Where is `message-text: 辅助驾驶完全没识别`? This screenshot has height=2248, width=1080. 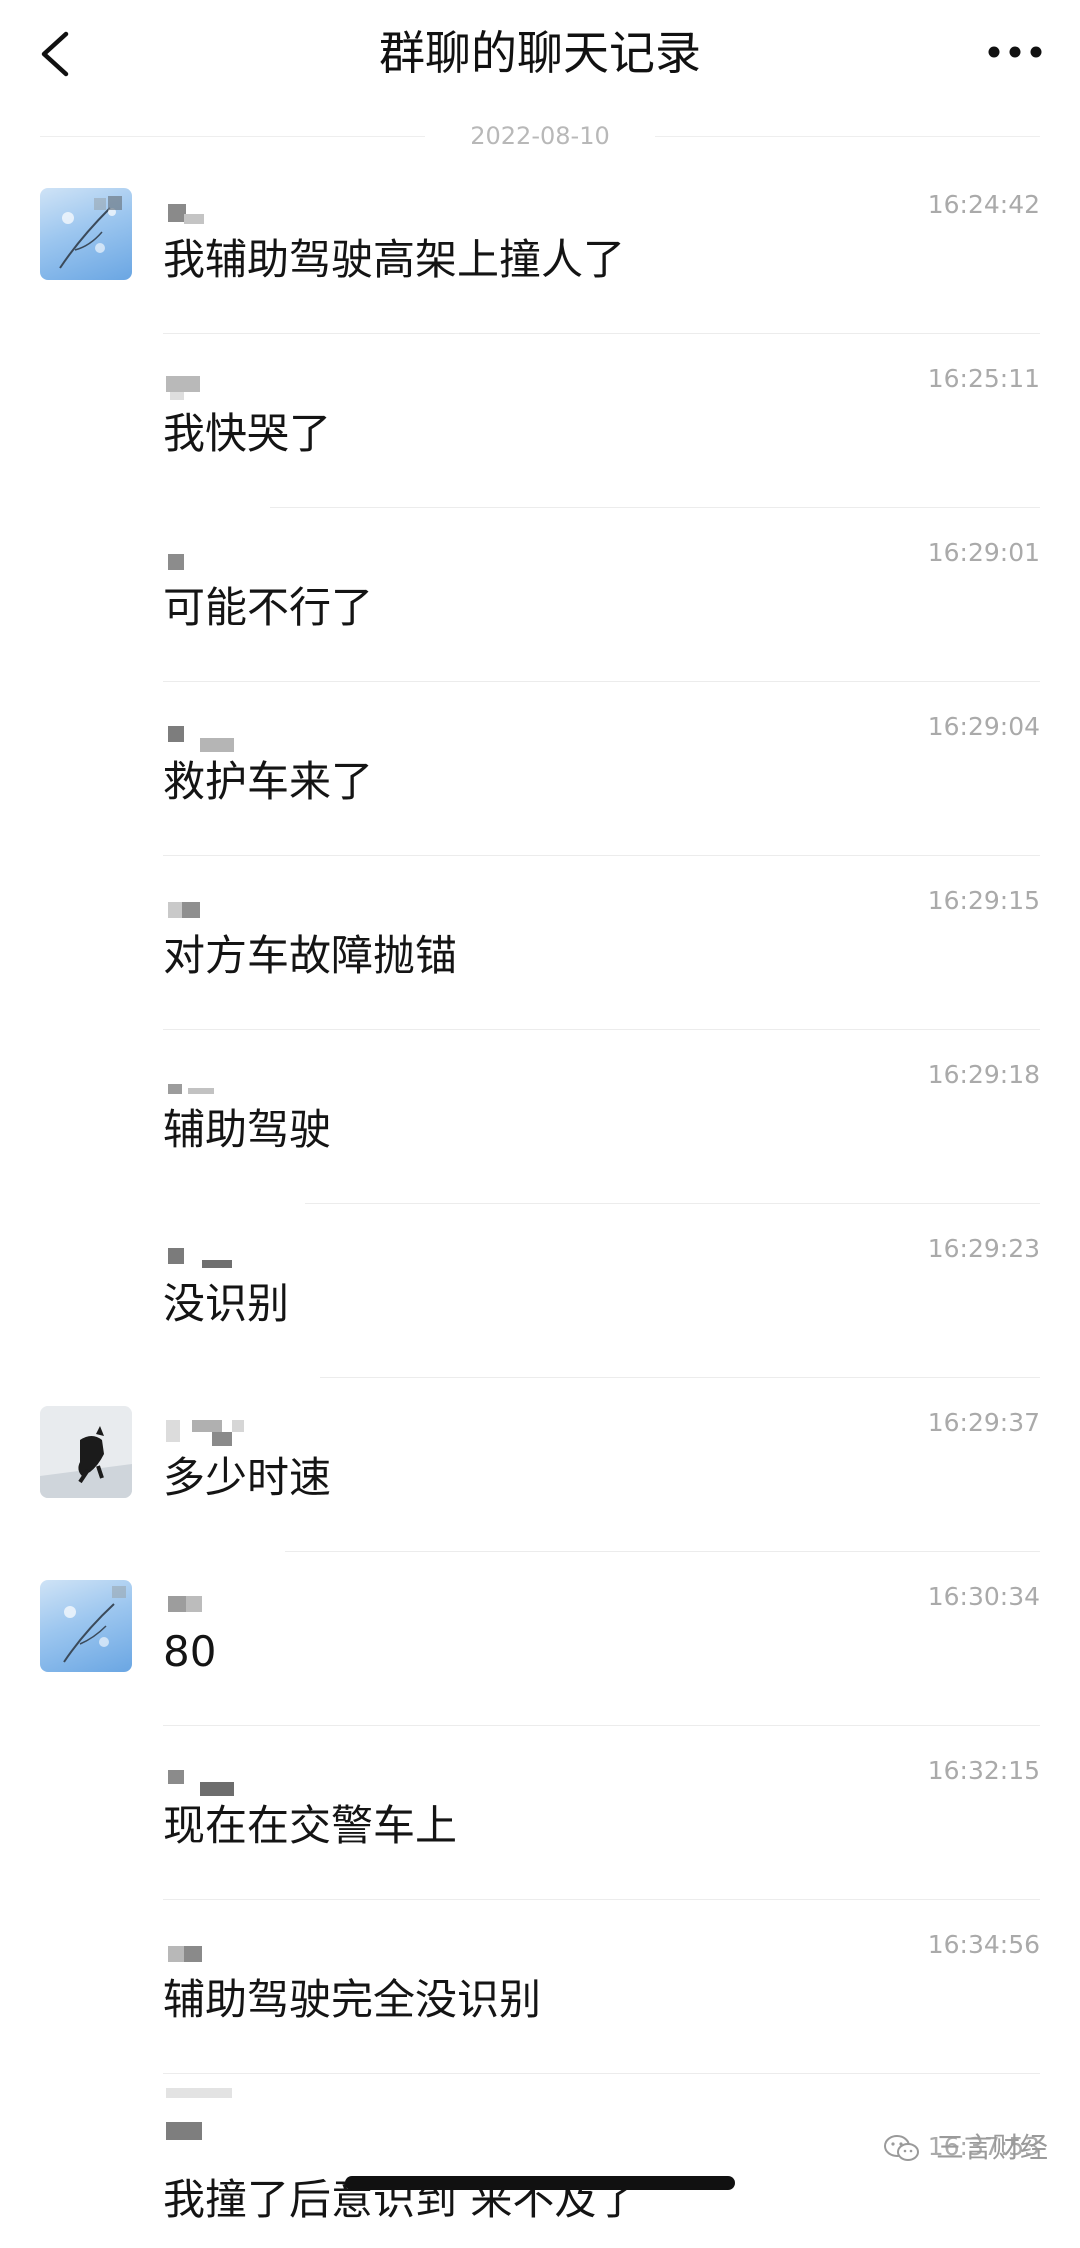
message-text: 辅助驾驶完全没识别 is located at coordinates (352, 2000).